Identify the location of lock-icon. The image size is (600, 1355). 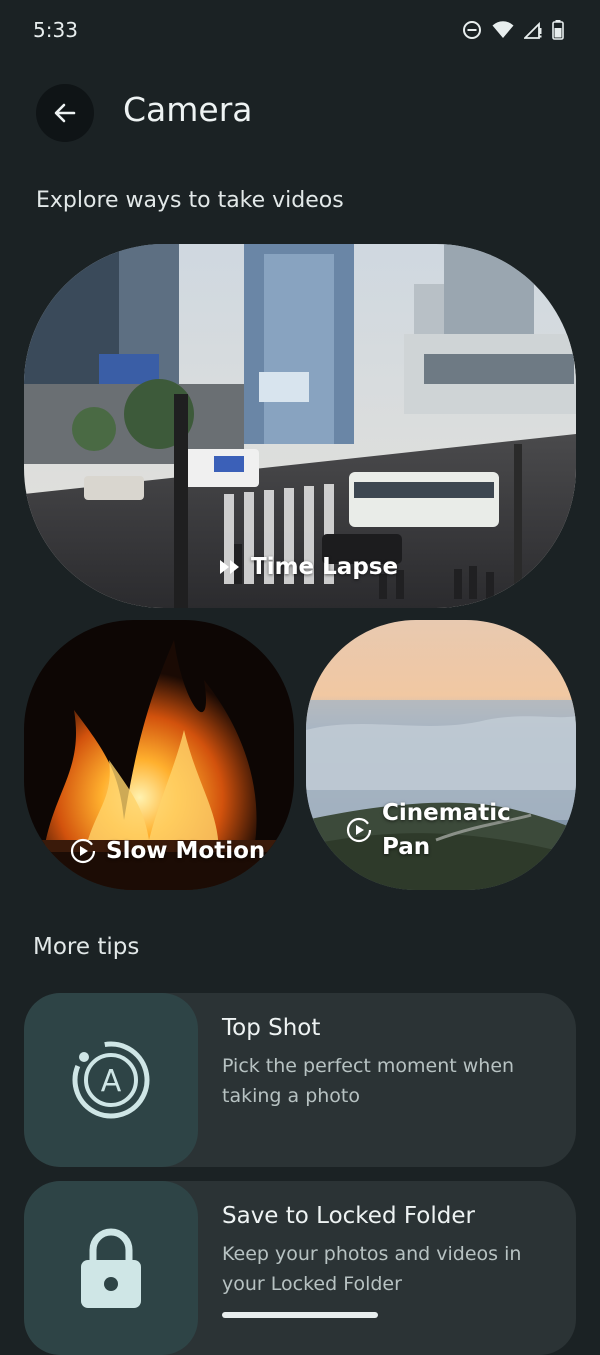
(111, 1268).